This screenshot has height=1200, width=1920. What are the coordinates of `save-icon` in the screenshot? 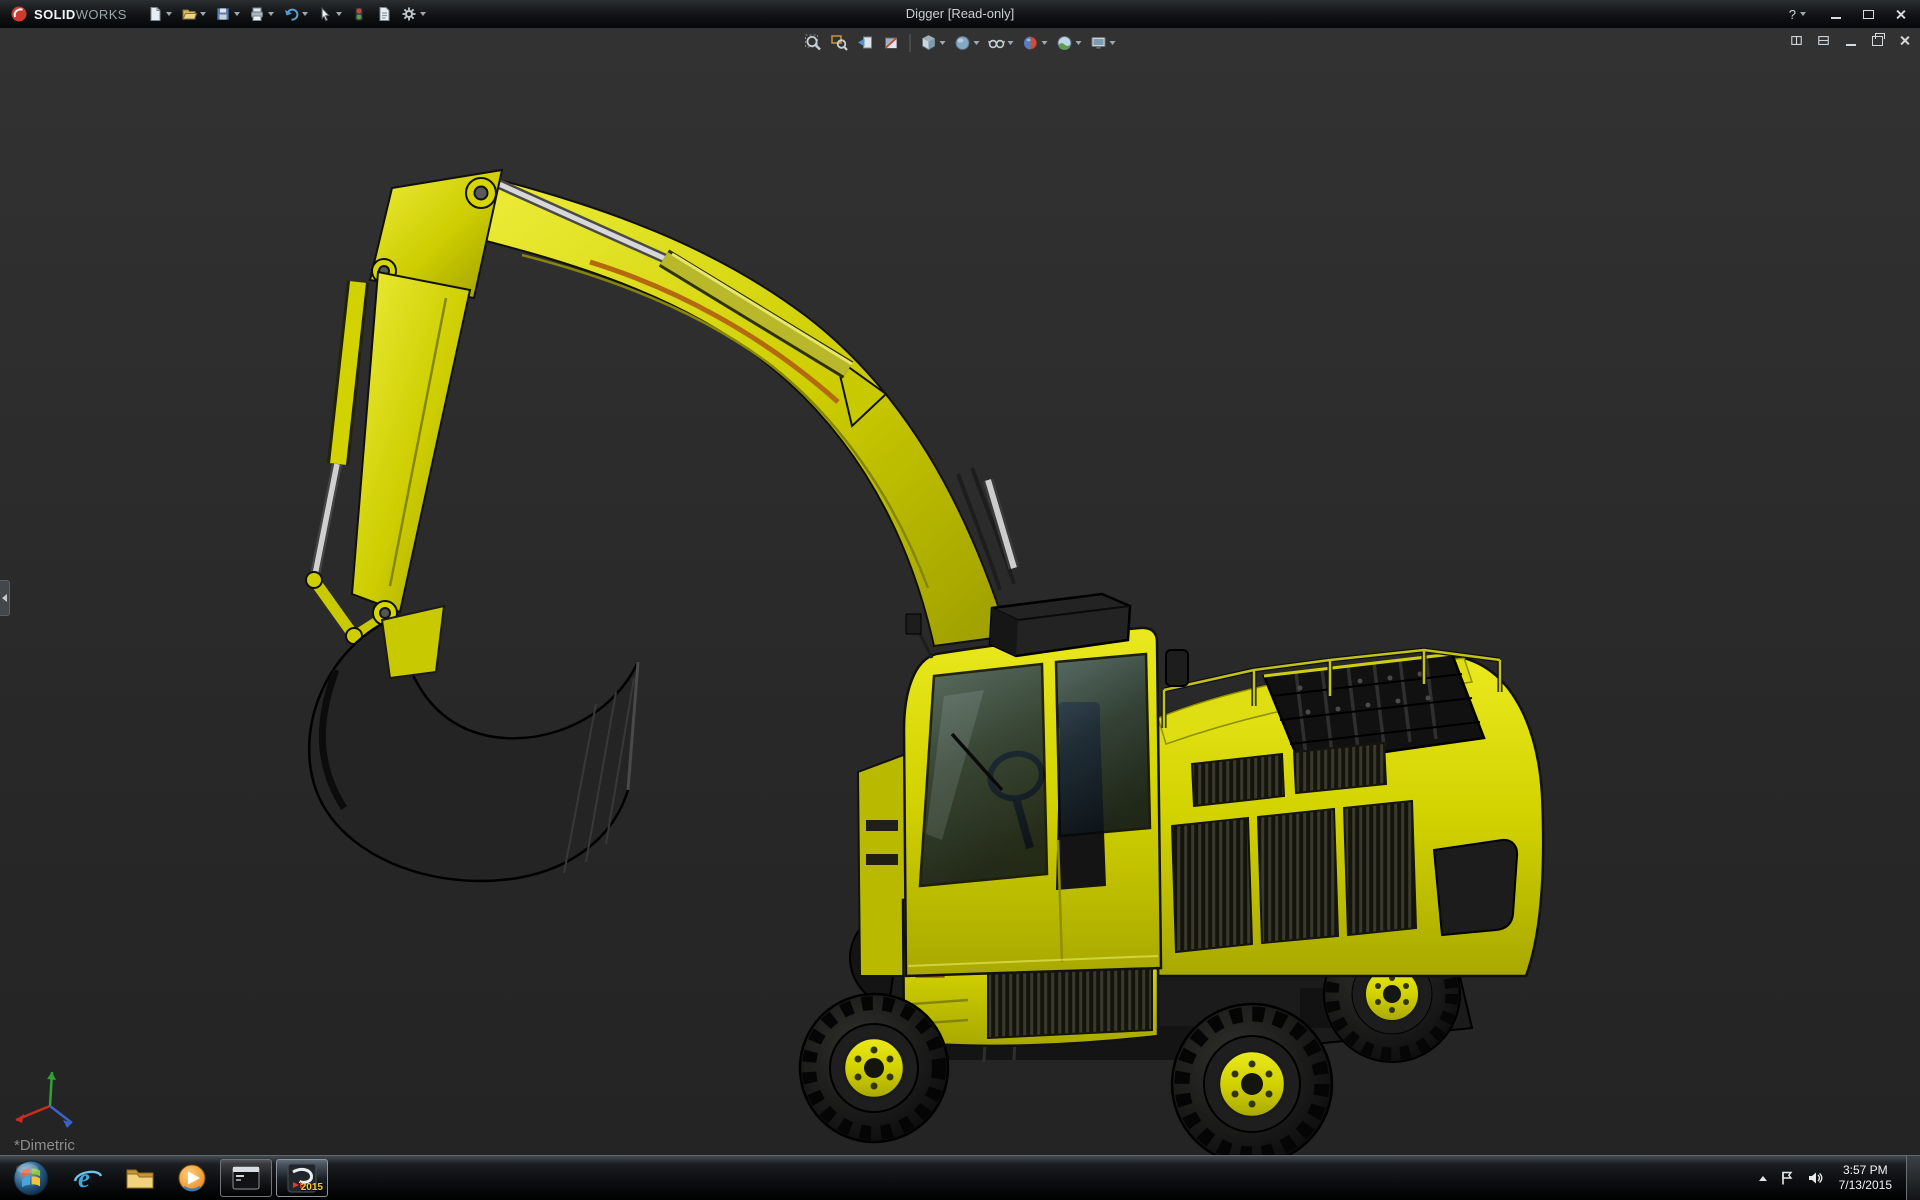 It's located at (222, 14).